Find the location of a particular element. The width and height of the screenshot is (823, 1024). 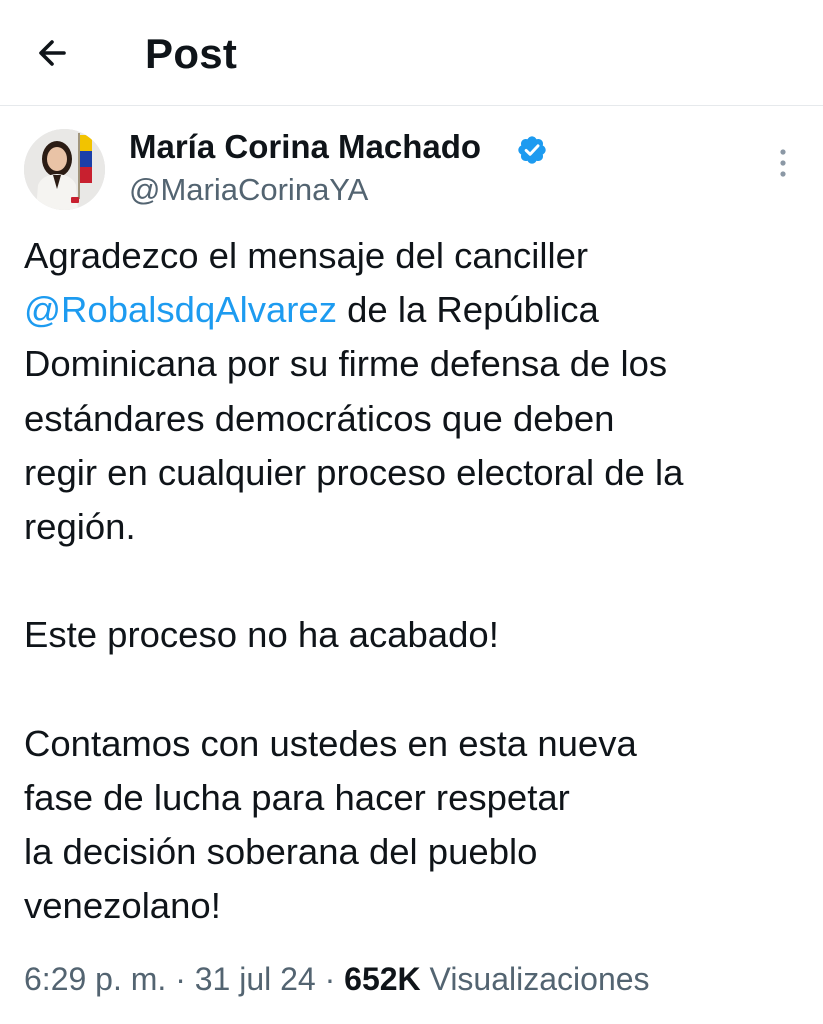

header-bar: Post is located at coordinates (411, 53).